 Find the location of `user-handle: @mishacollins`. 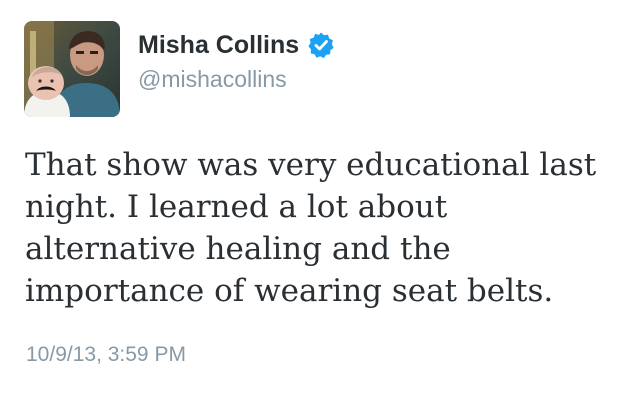

user-handle: @mishacollins is located at coordinates (212, 79).